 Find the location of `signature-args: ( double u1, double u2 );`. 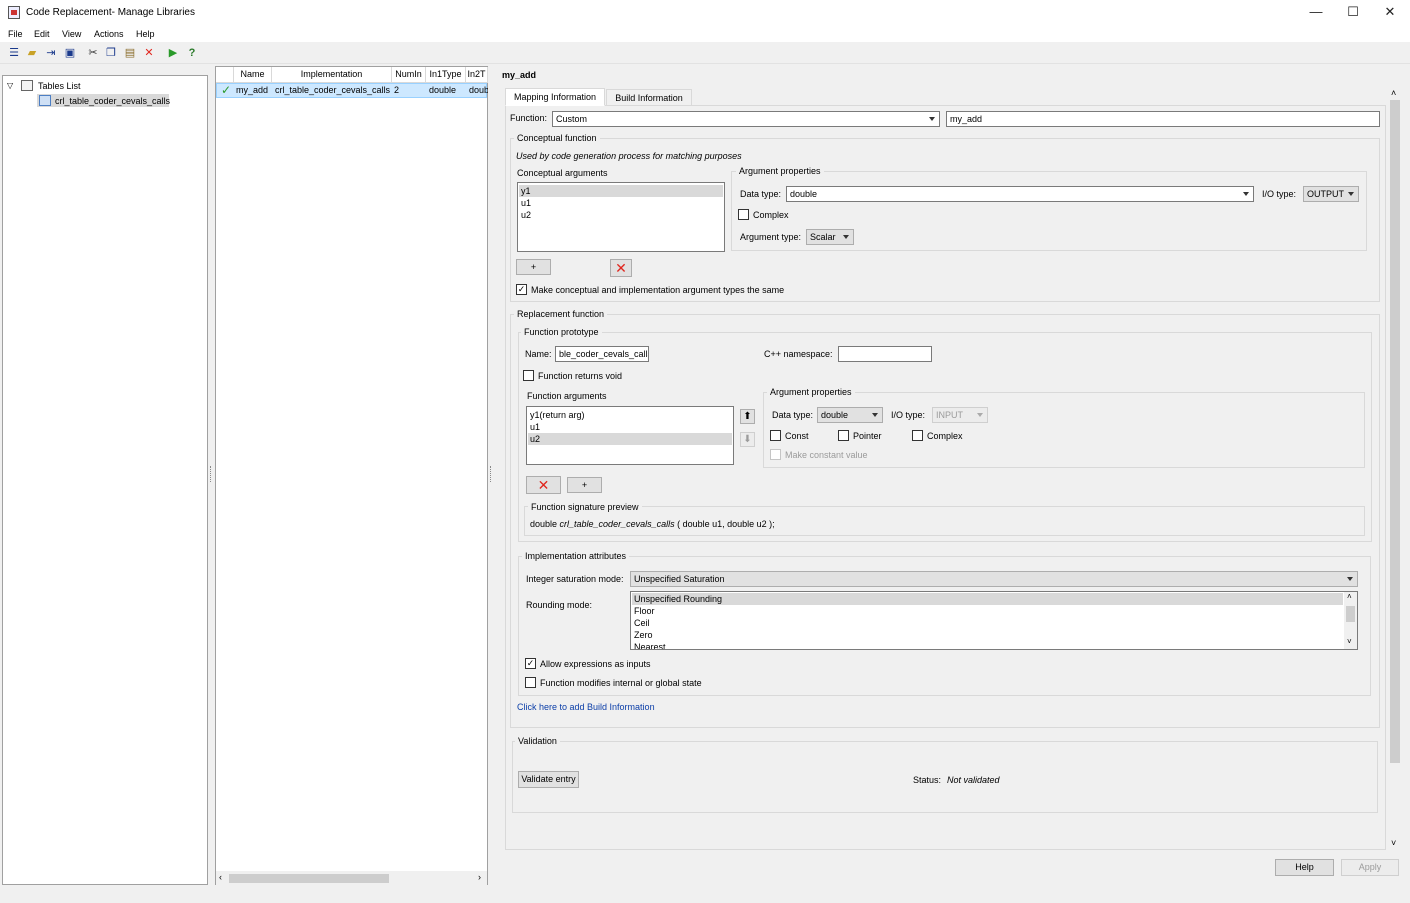

signature-args: ( double u1, double u2 ); is located at coordinates (724, 524).